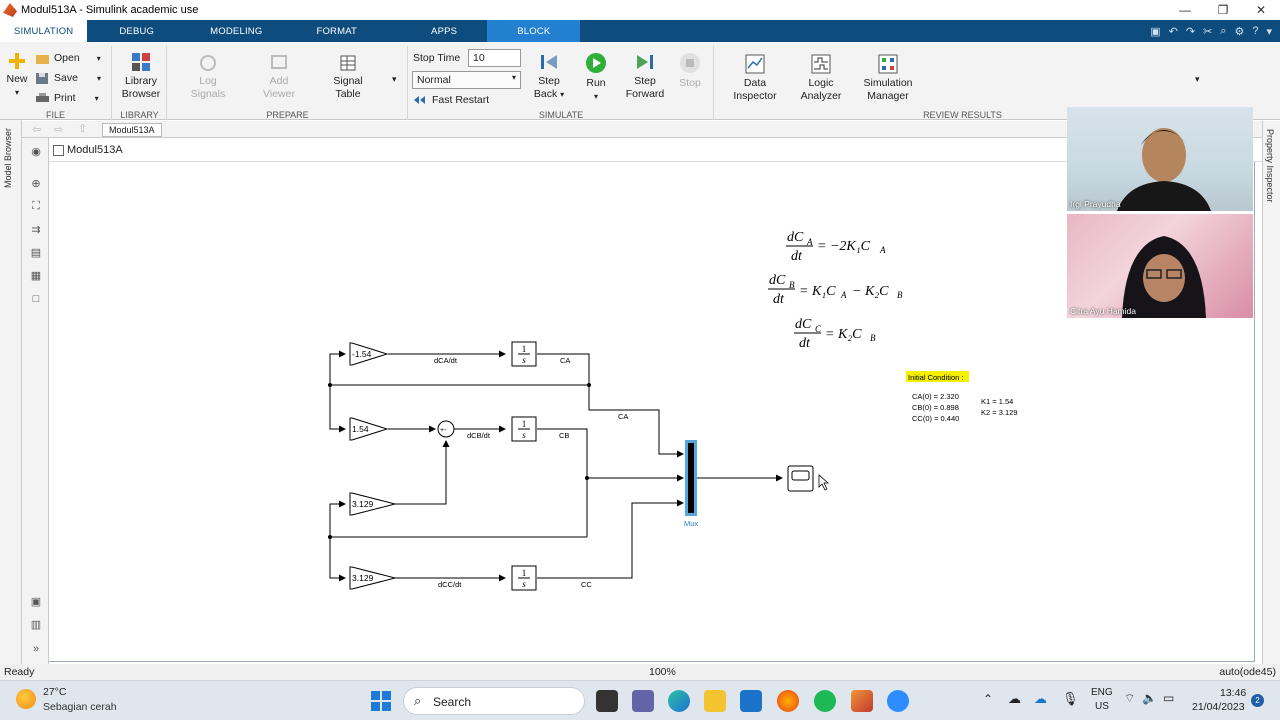 The height and width of the screenshot is (720, 1280). I want to click on tray-chevron-icon: ⌃, so click(988, 699).